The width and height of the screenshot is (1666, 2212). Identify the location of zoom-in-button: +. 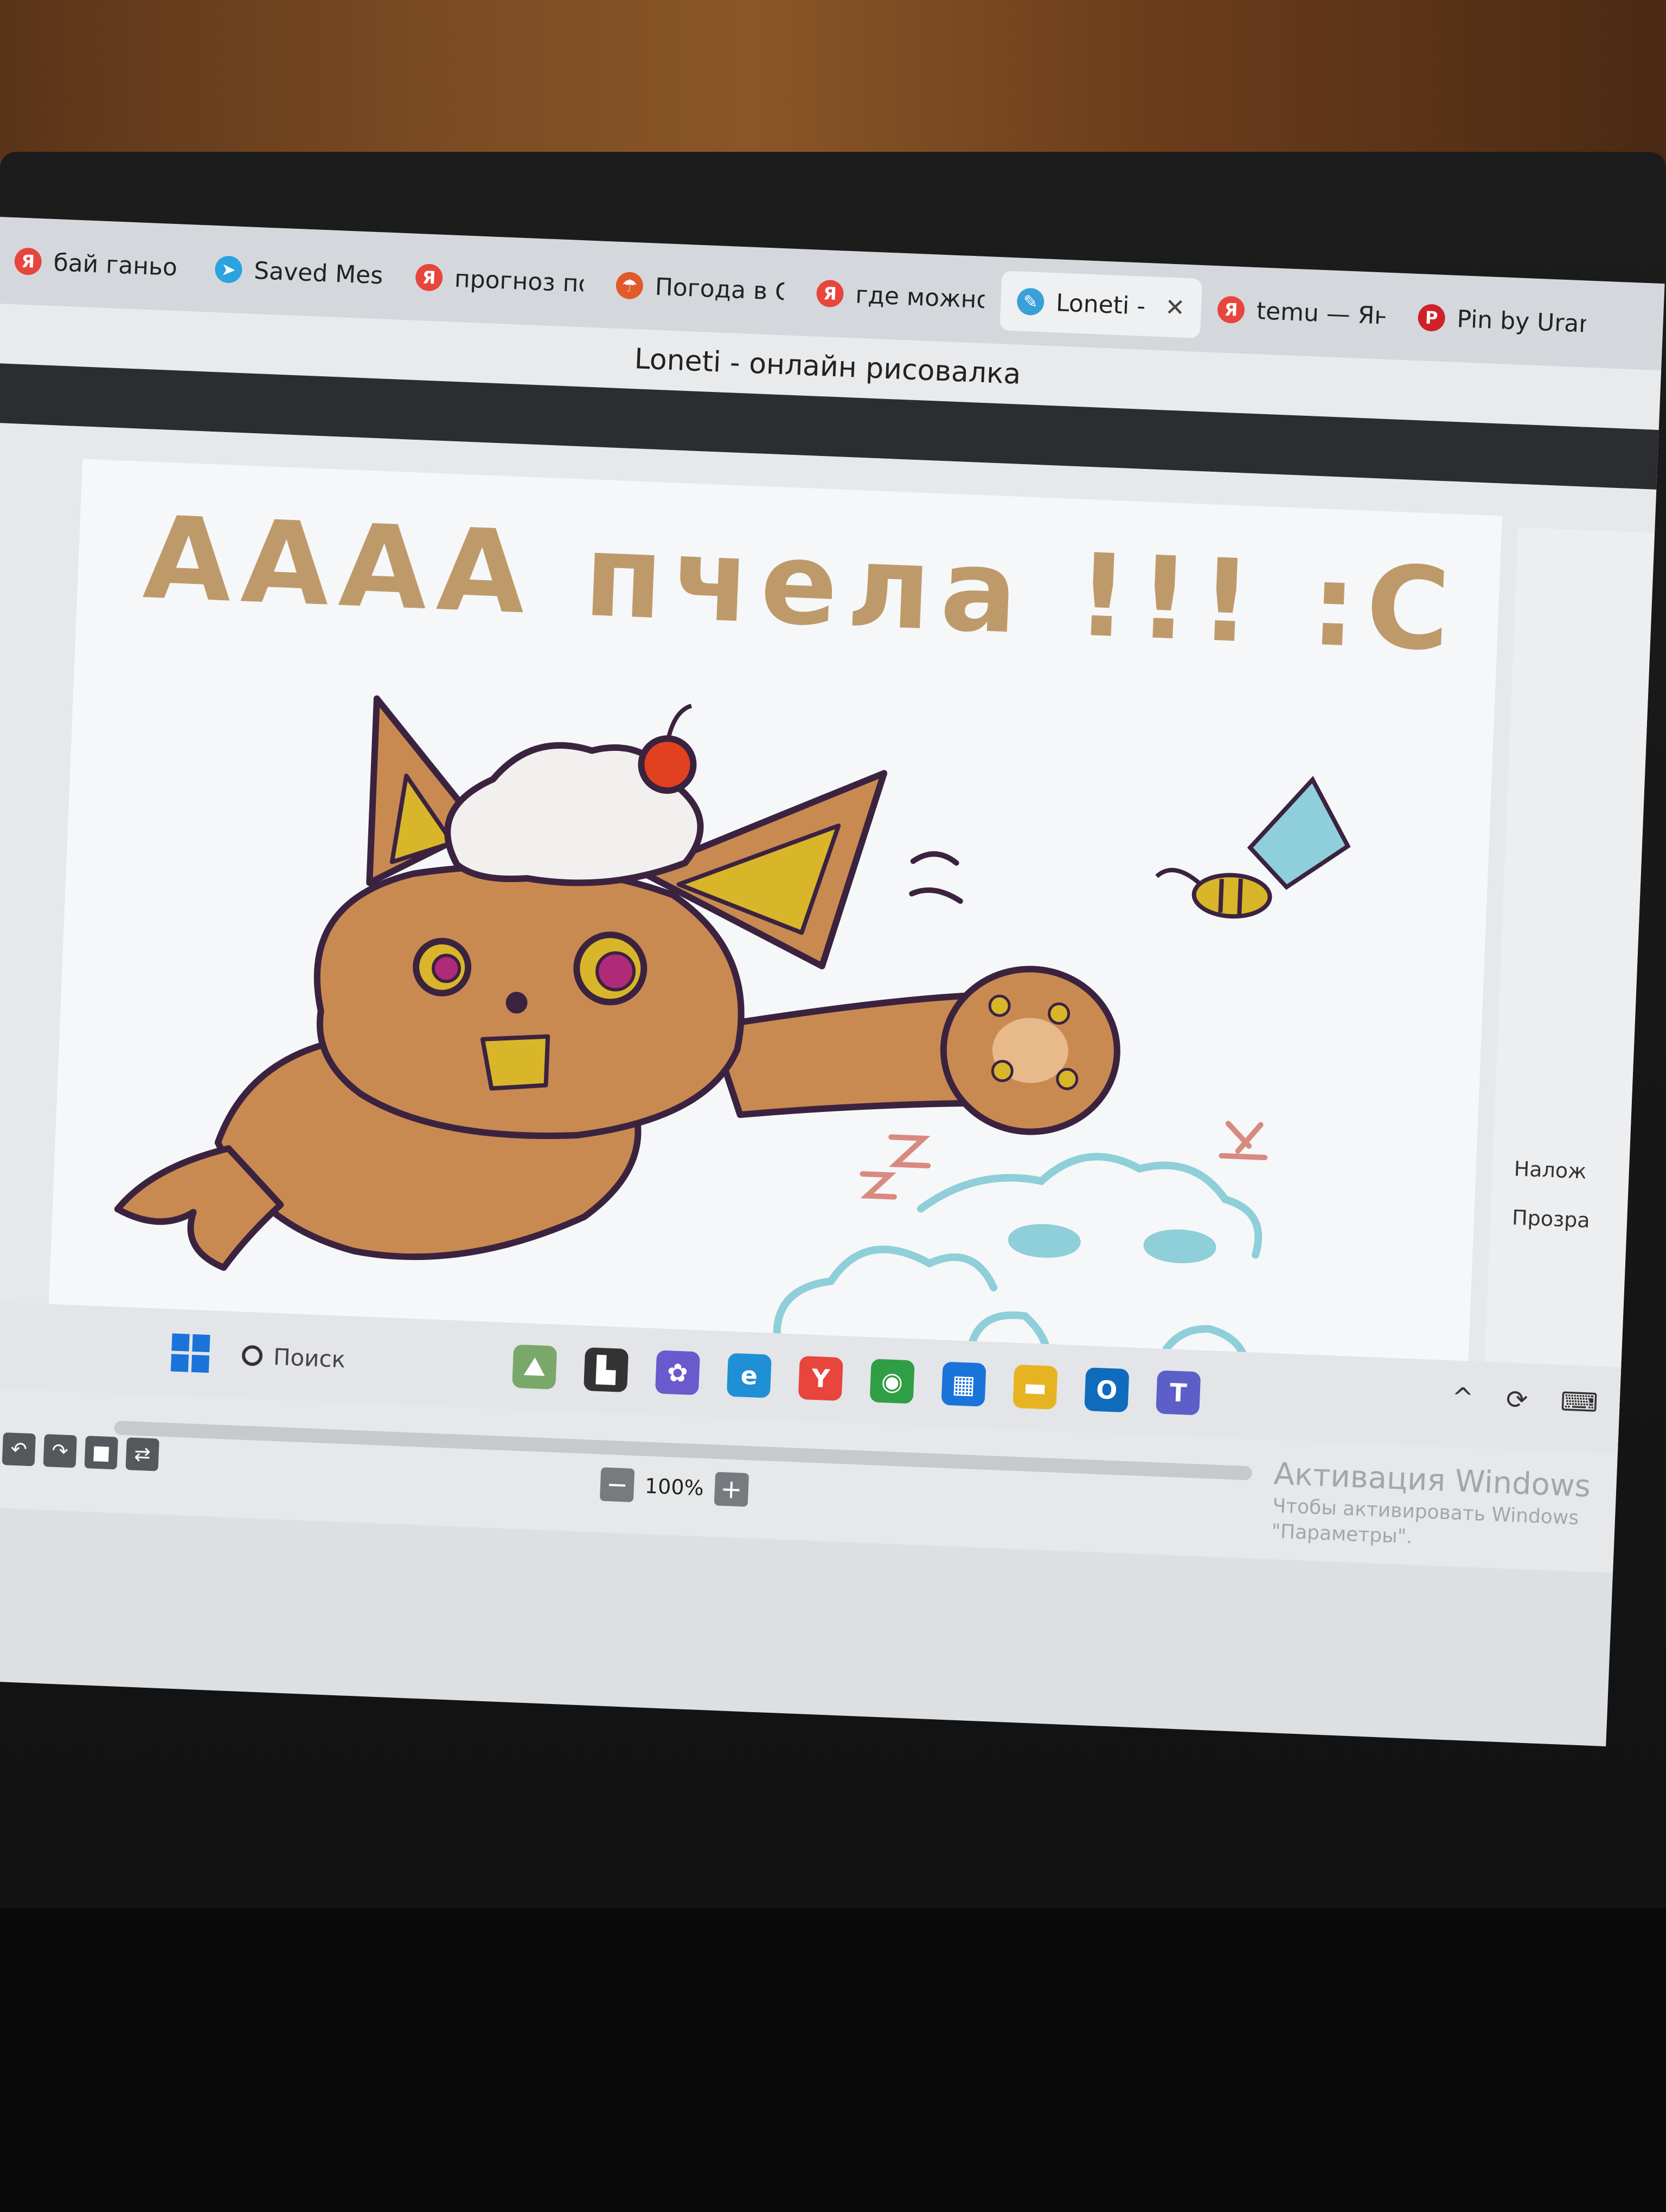
(731, 1489).